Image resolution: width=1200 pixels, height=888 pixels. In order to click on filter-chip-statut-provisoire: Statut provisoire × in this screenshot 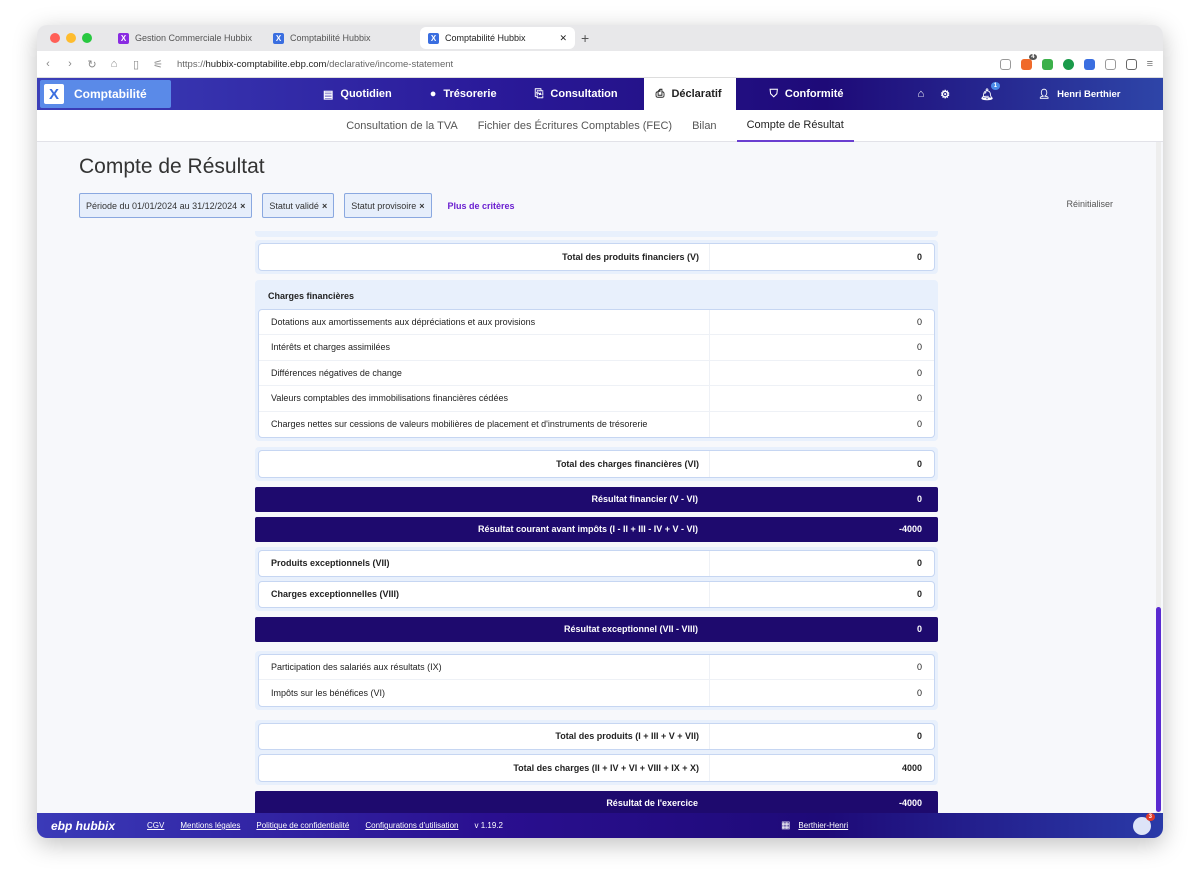, I will do `click(388, 205)`.